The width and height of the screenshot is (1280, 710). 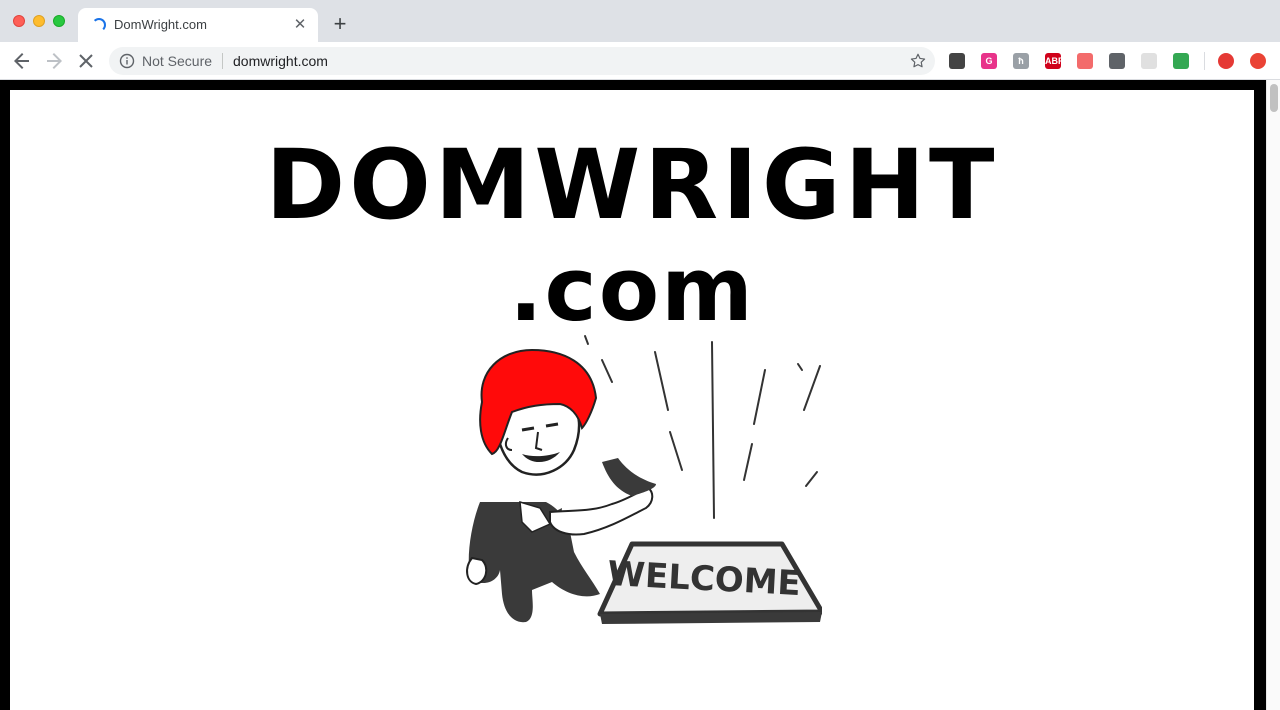 What do you see at coordinates (1273, 395) in the screenshot?
I see `vertical-scrollbar` at bounding box center [1273, 395].